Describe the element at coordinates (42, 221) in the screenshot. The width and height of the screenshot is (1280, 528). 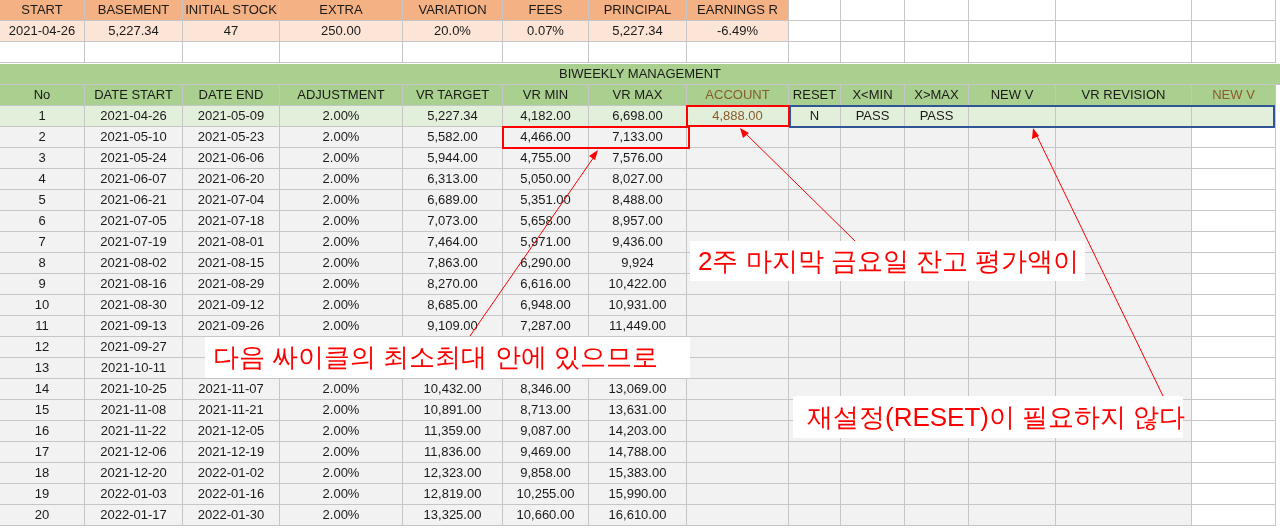
I see `table-cell: 6` at that location.